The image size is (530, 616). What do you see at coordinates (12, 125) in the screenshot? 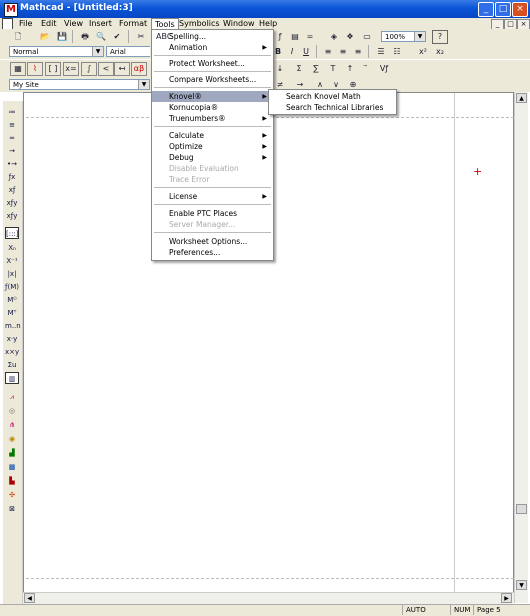
I see `global-define-icon: ≡` at bounding box center [12, 125].